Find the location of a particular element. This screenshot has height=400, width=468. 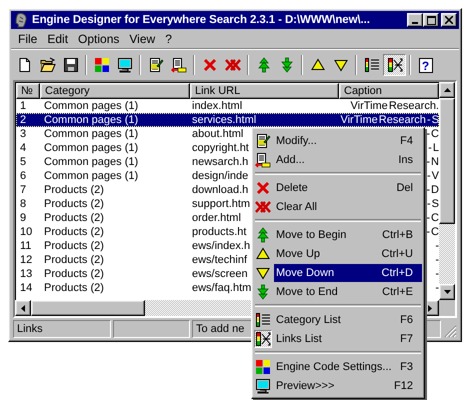

left-arrow-icon is located at coordinates (23, 308).